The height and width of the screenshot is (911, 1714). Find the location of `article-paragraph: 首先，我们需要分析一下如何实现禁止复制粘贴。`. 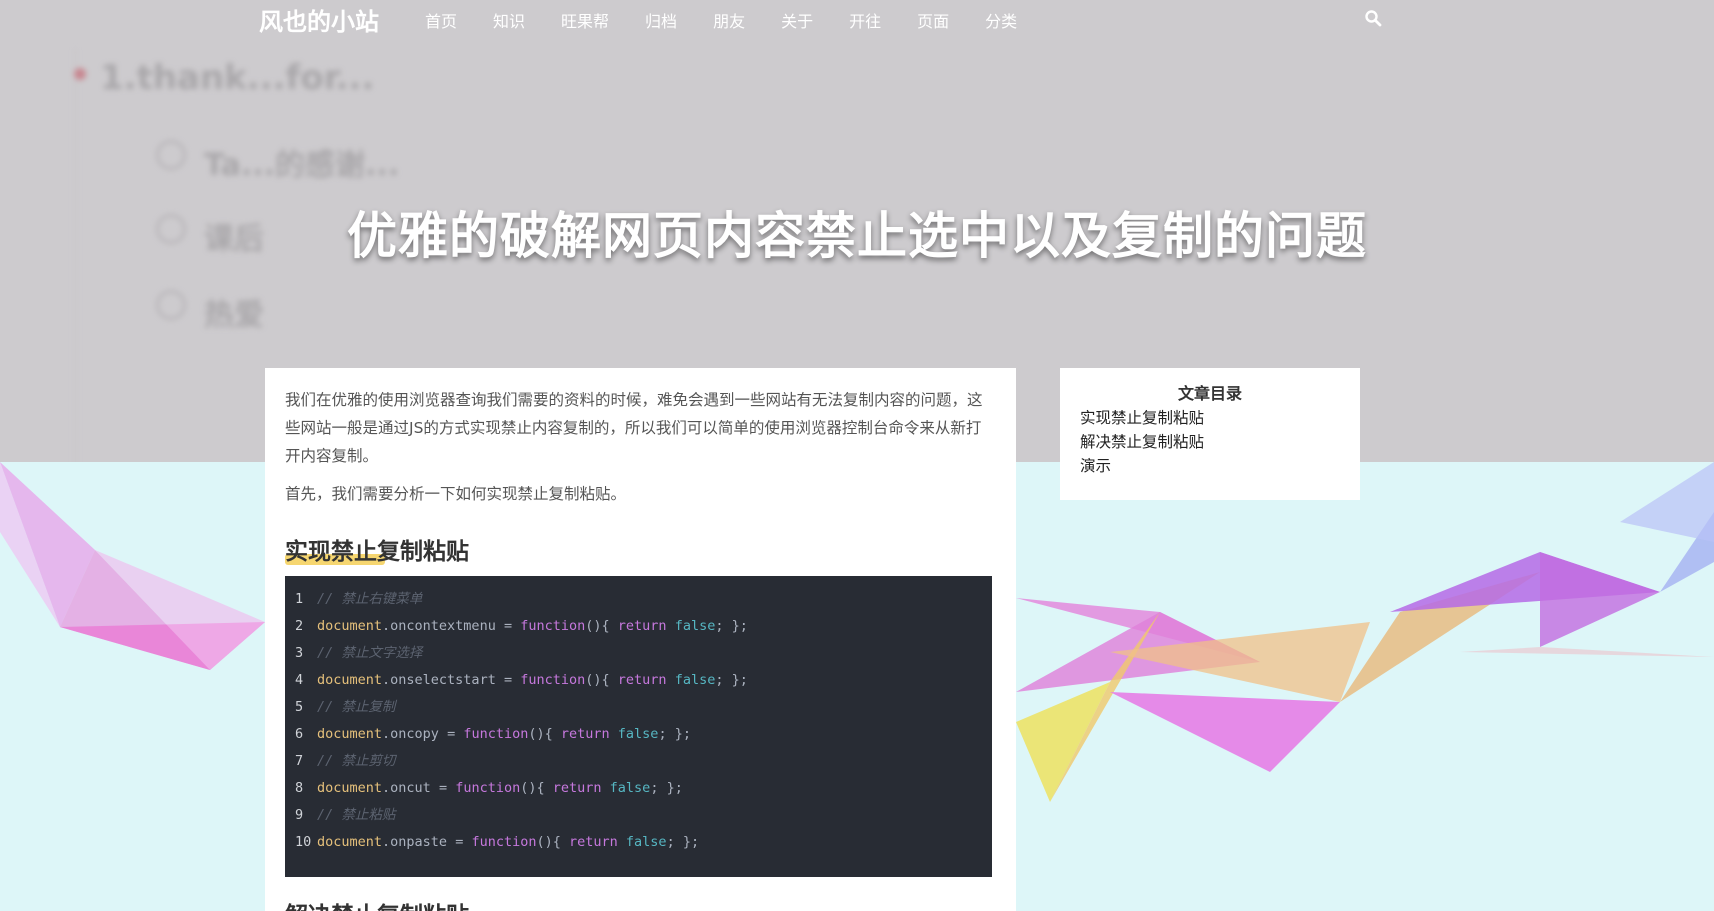

article-paragraph: 首先，我们需要分析一下如何实现禁止复制粘贴。 is located at coordinates (456, 494).